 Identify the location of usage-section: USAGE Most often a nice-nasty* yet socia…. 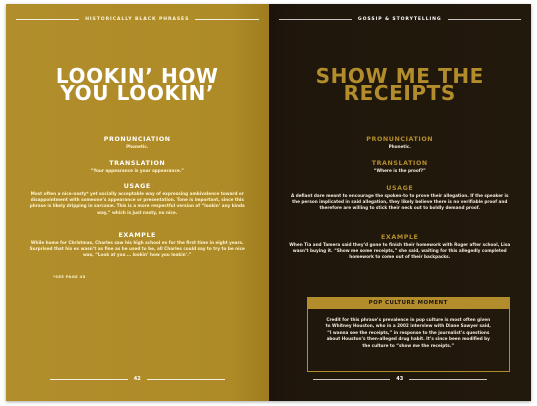
(137, 199).